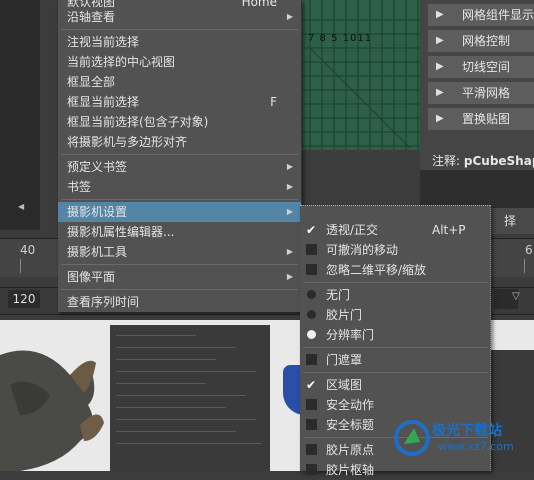 The height and width of the screenshot is (480, 534). What do you see at coordinates (179, 212) in the screenshot?
I see `menu-item-camera-settings: 摄影机设置 ▶` at bounding box center [179, 212].